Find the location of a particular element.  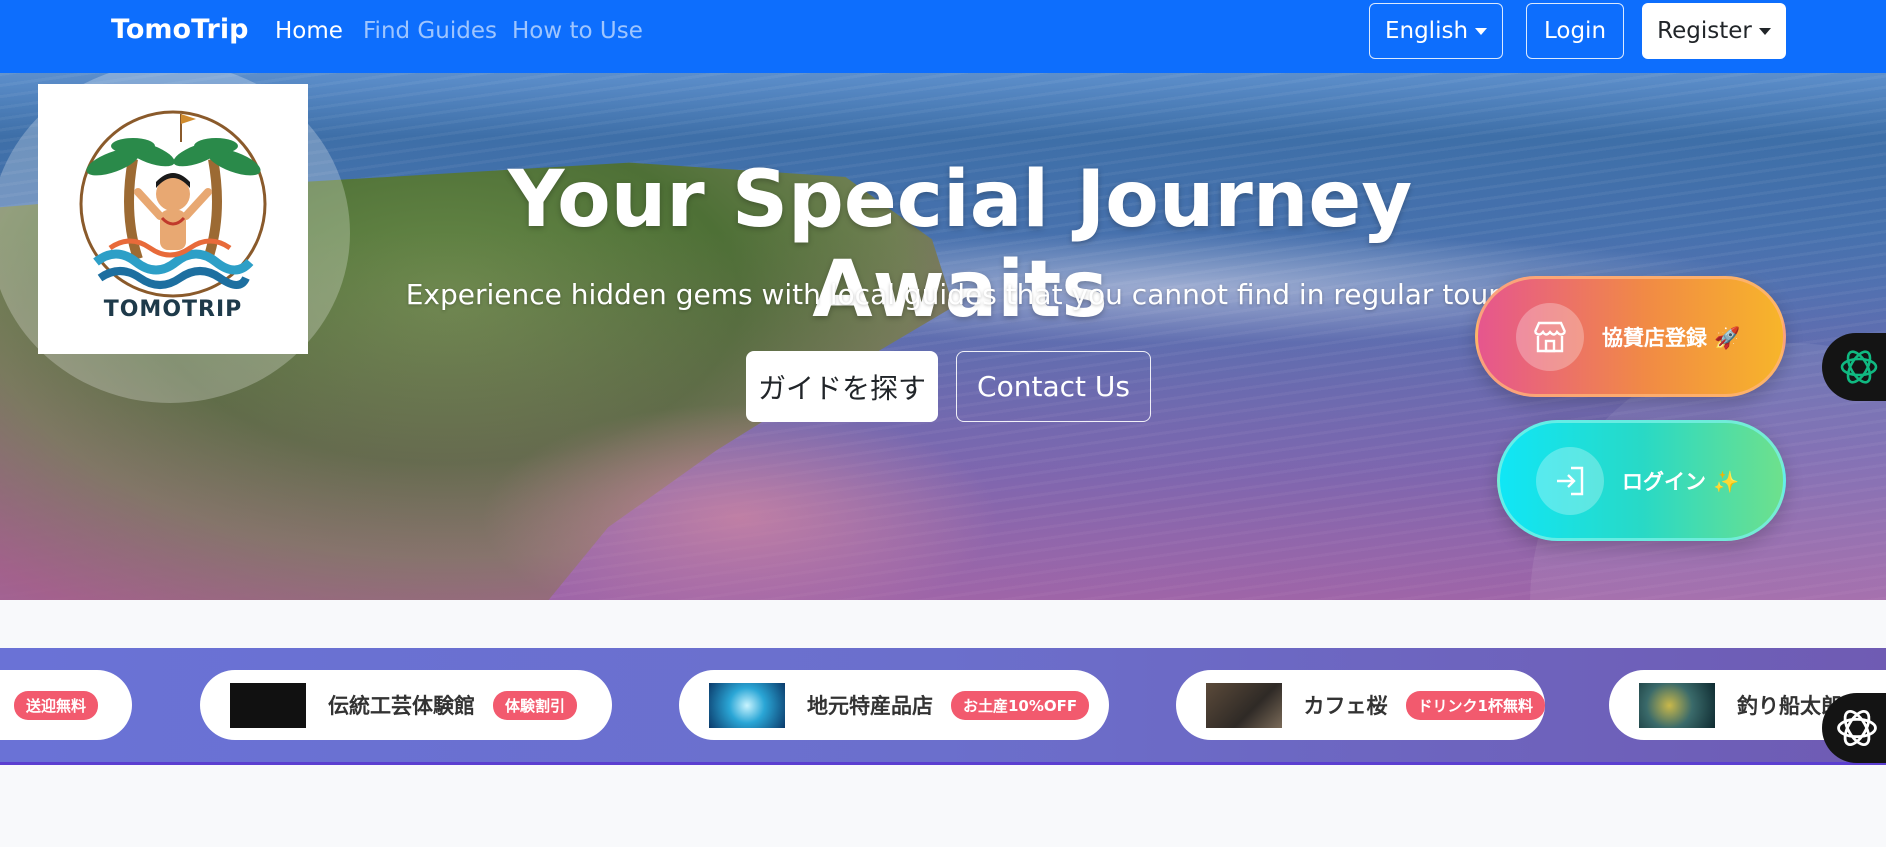

sign-in-icon is located at coordinates (1570, 480).